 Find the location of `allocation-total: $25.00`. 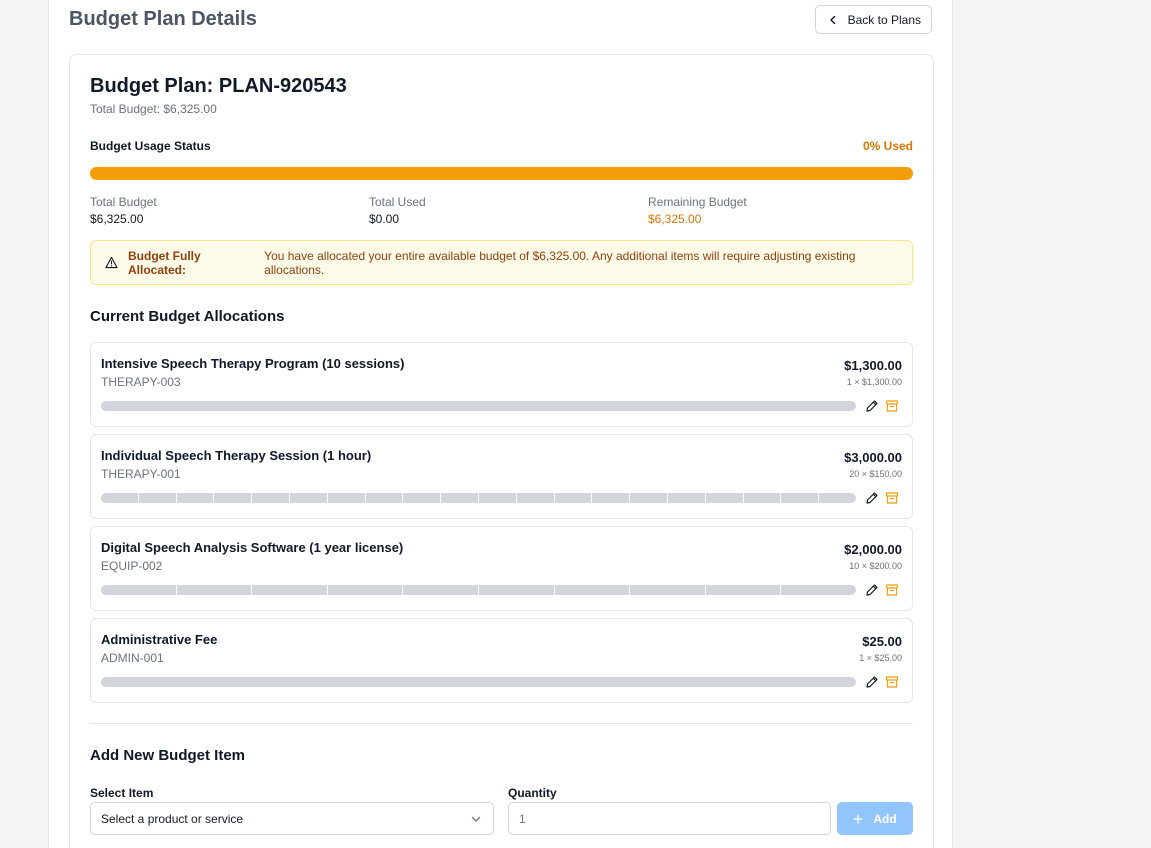

allocation-total: $25.00 is located at coordinates (882, 641).